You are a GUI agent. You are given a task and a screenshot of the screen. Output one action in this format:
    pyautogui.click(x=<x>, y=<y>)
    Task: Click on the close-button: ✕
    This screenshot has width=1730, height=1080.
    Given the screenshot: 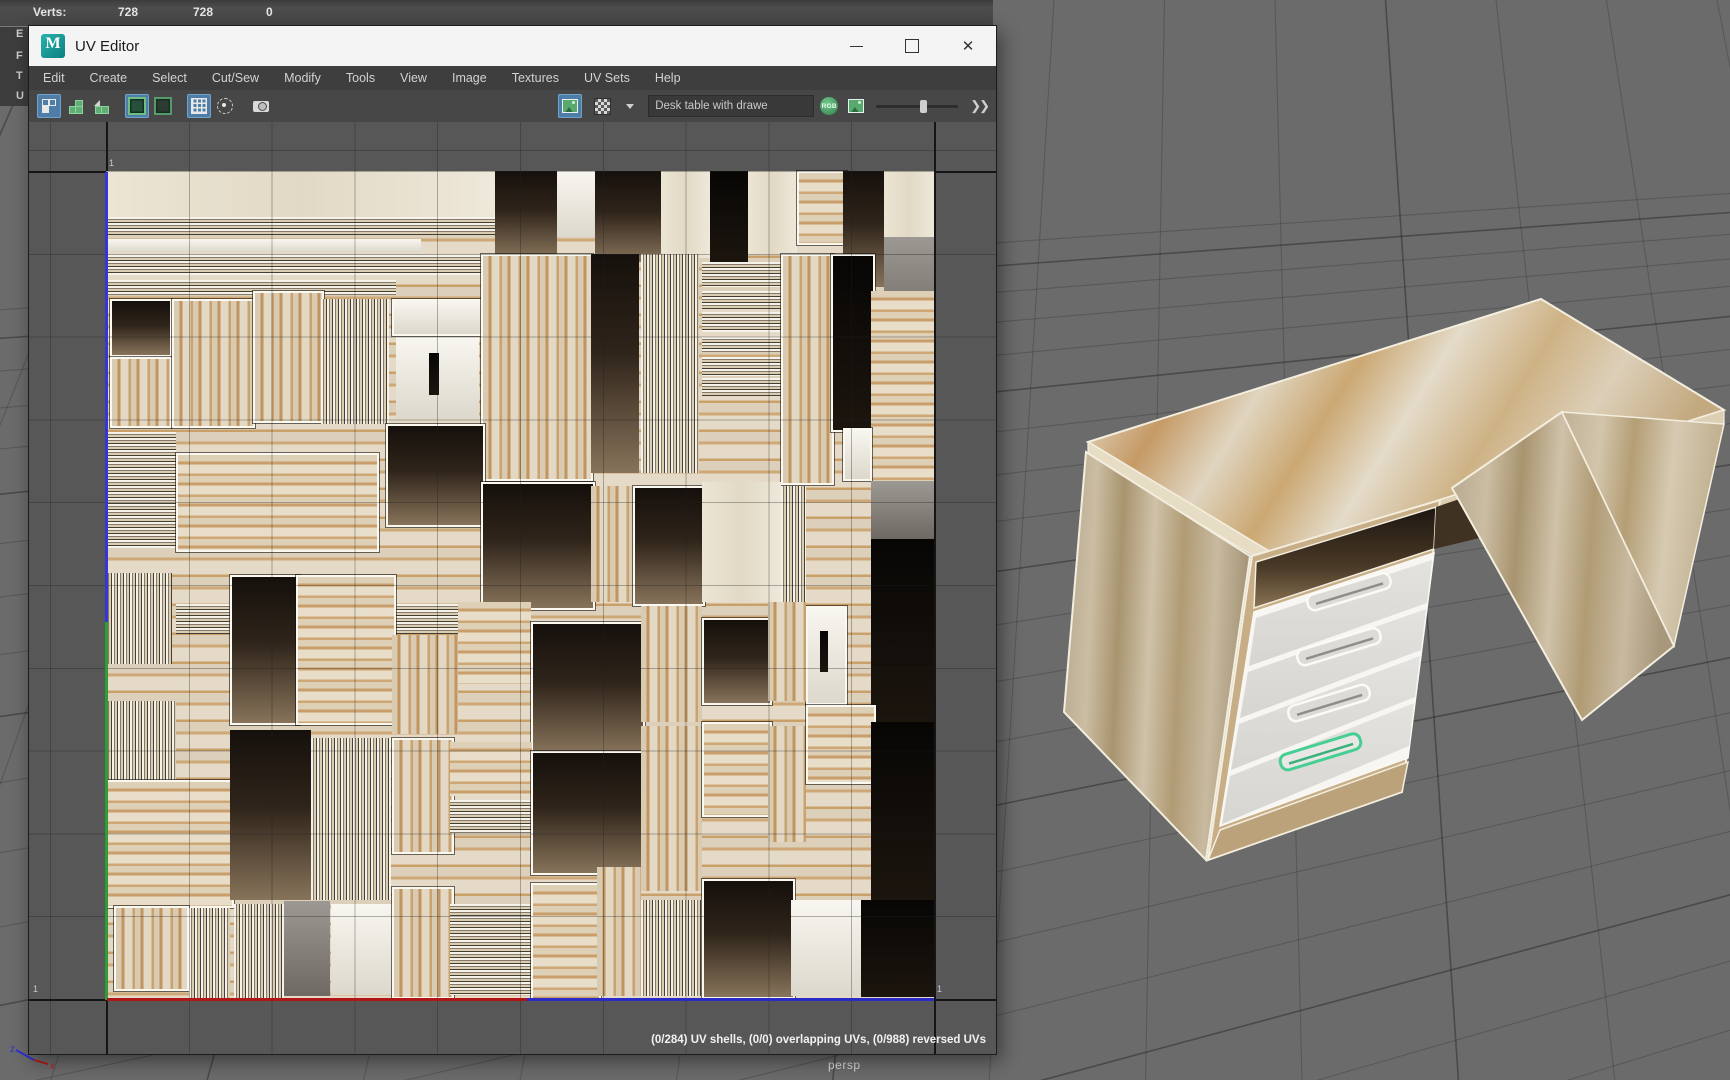 What is the action you would take?
    pyautogui.click(x=968, y=46)
    